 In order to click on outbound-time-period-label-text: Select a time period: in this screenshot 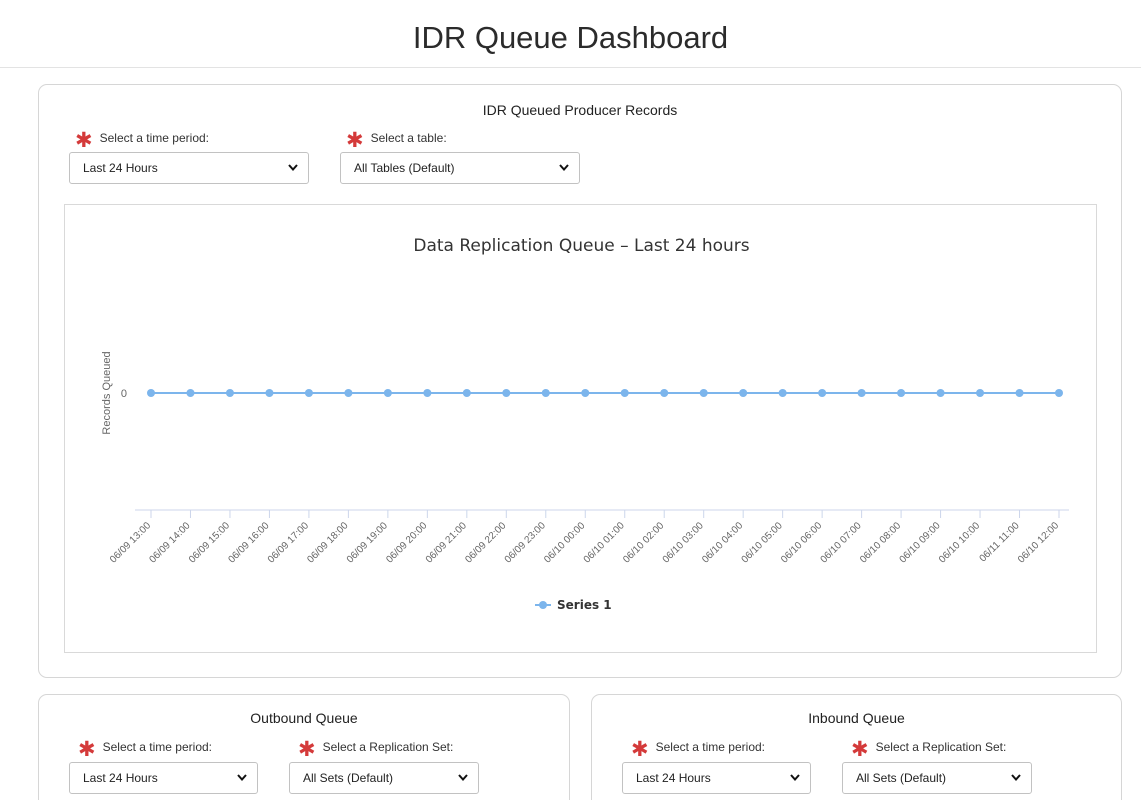, I will do `click(157, 747)`.